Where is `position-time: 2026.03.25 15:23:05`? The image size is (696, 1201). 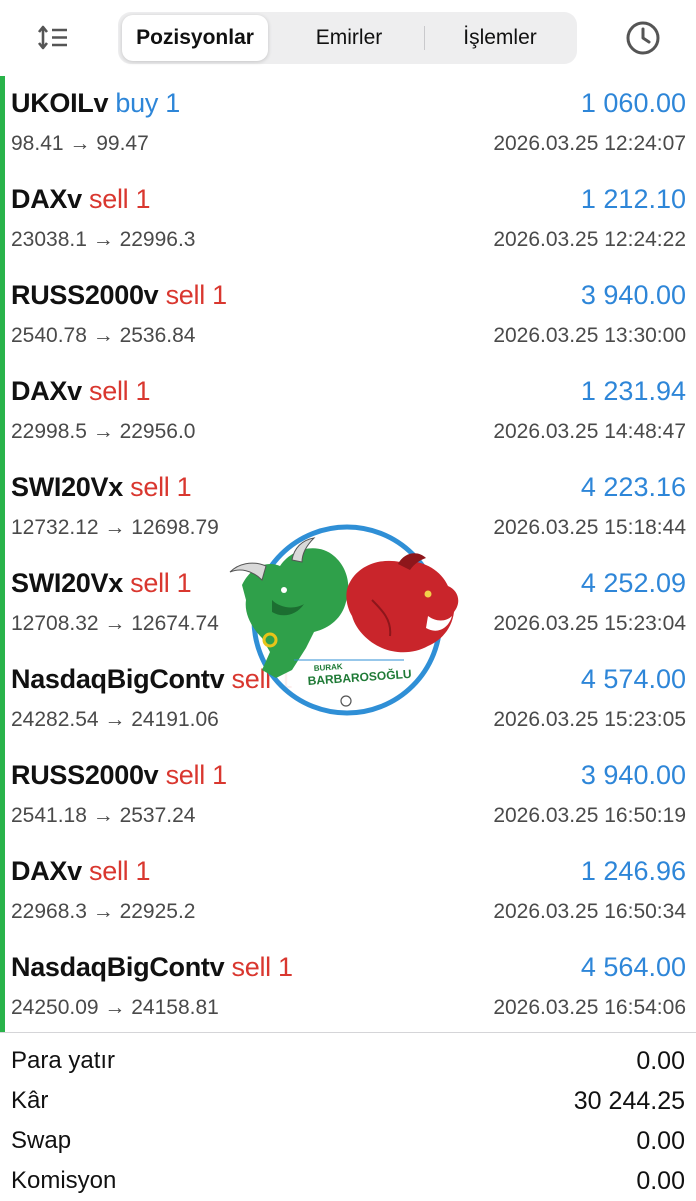
position-time: 2026.03.25 15:23:05 is located at coordinates (589, 719).